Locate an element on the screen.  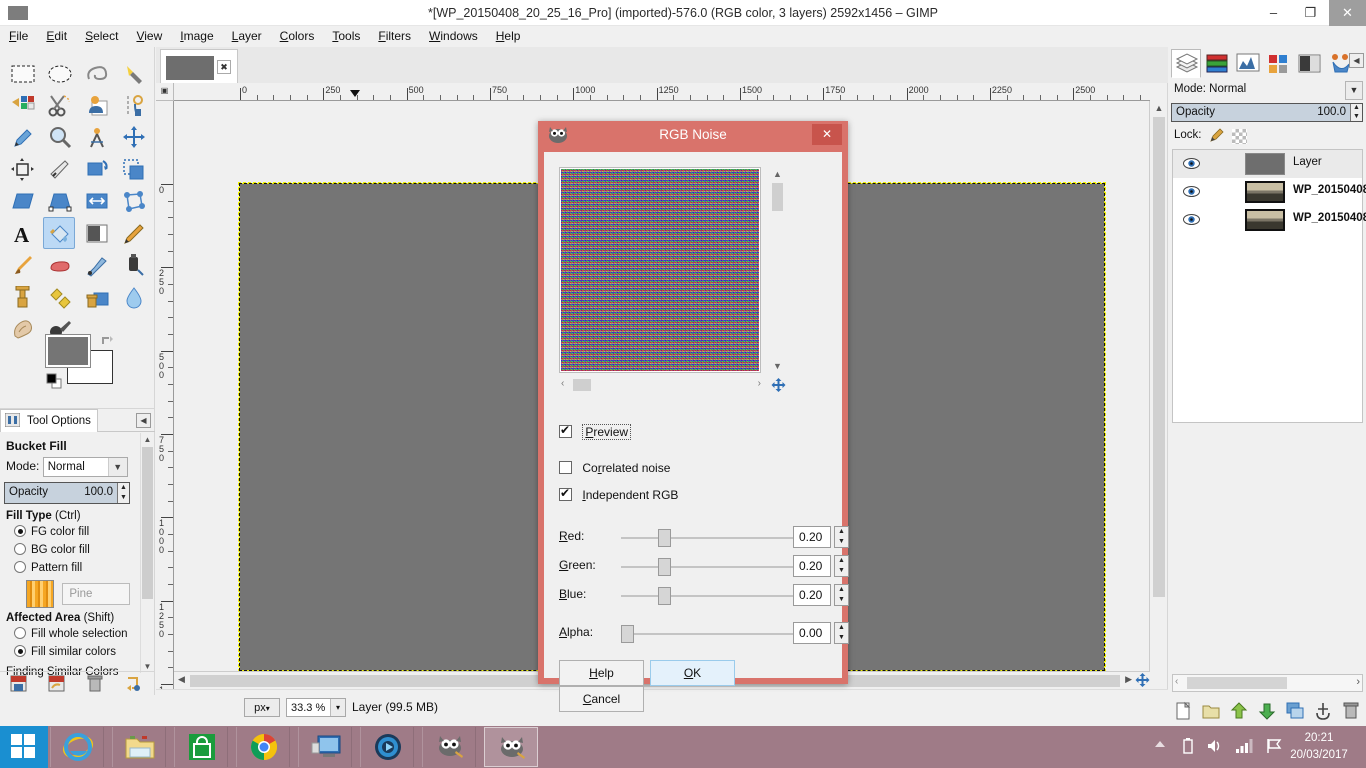
layer-row: Layer is located at coordinates (1267, 164).